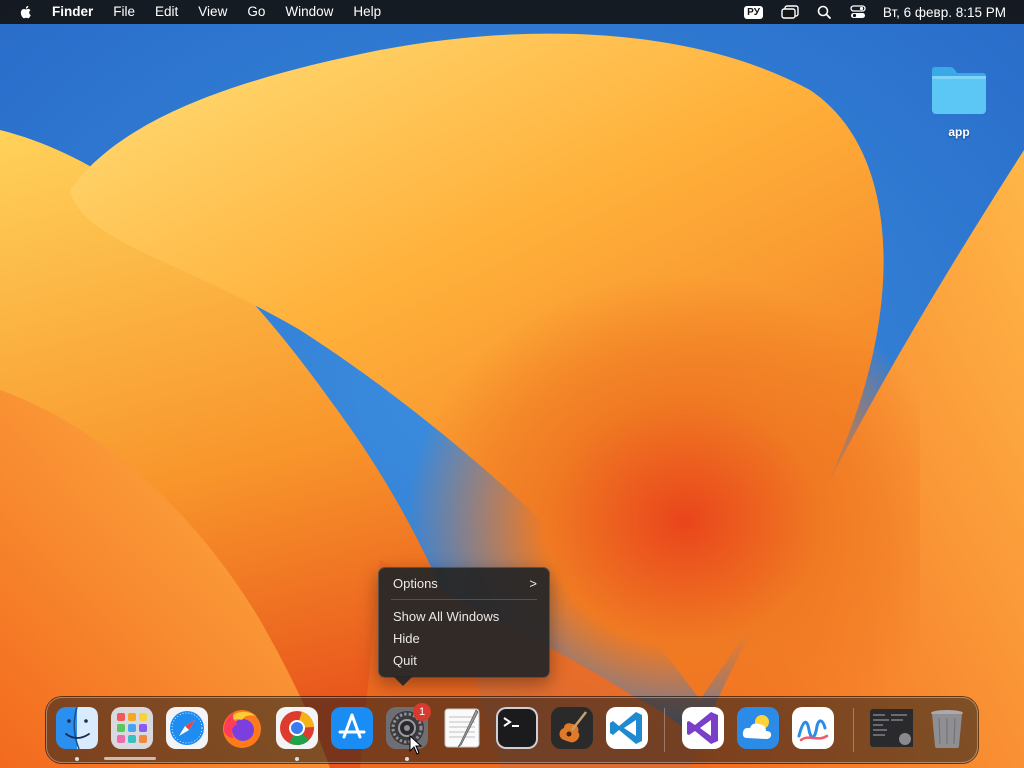  I want to click on context-menu-pointer, so click(403, 681).